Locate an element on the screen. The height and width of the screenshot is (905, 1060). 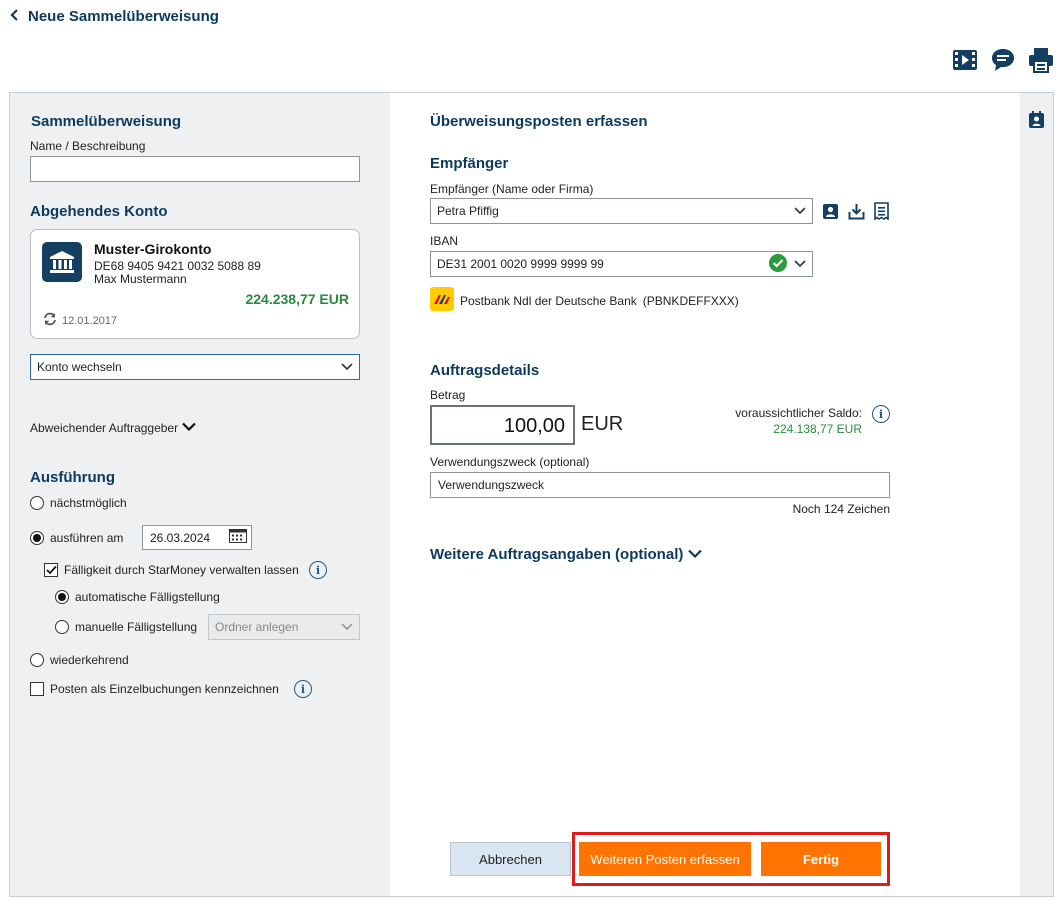
option-auto-due: automatische Fälligstellung is located at coordinates (137, 597).